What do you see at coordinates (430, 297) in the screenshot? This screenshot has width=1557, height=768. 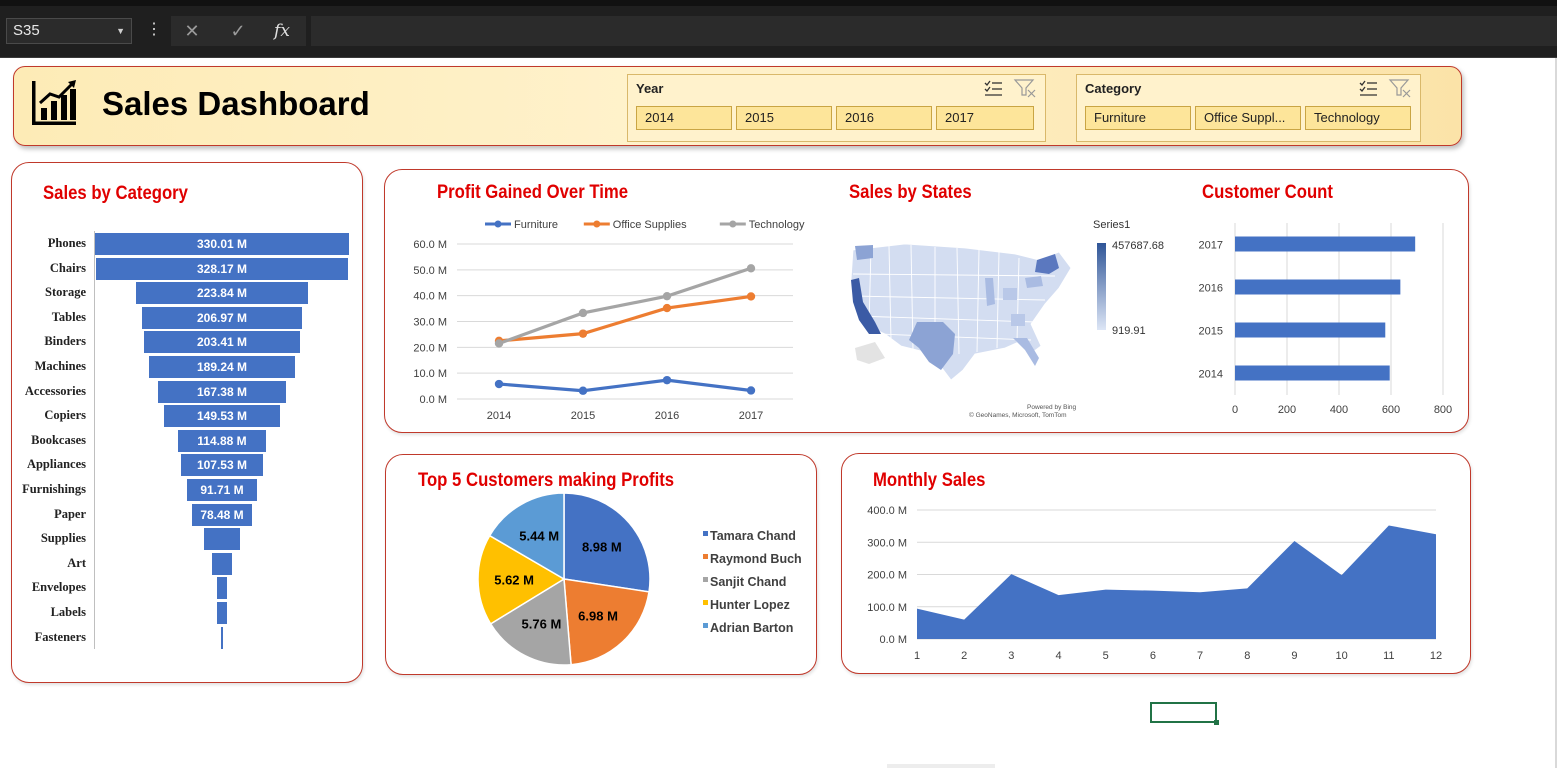 I see `y-tick-label: 40.0 M` at bounding box center [430, 297].